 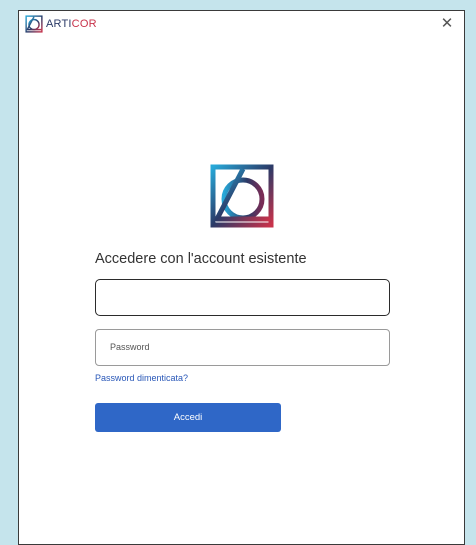 I want to click on username-input, so click(x=242, y=297).